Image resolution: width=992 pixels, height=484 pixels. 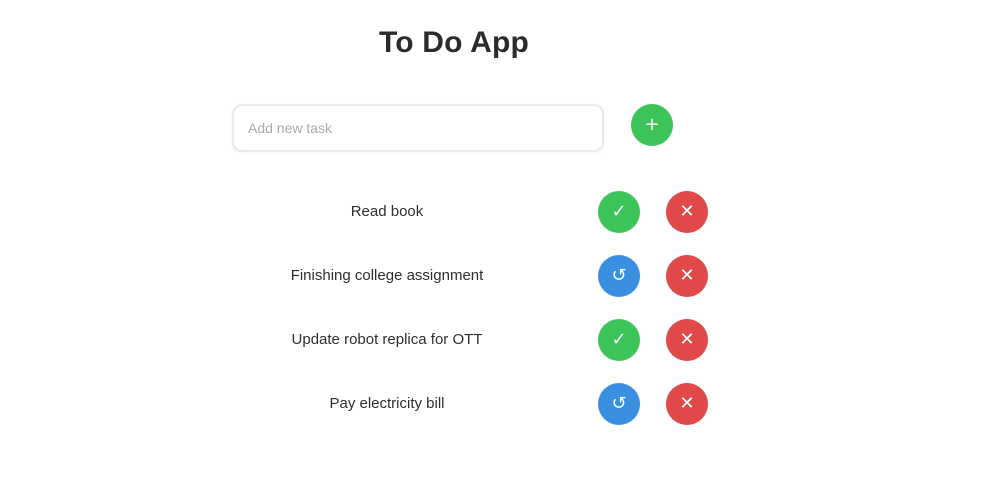 I want to click on task-text: Finishing college assignment, so click(x=387, y=275).